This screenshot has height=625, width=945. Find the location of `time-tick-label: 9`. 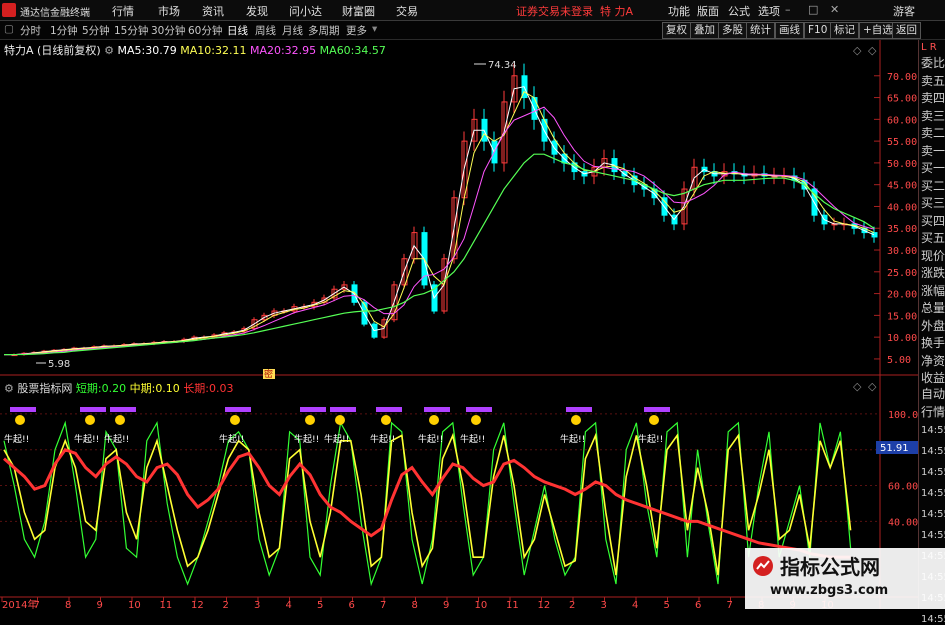

time-tick-label: 9 is located at coordinates (100, 604).